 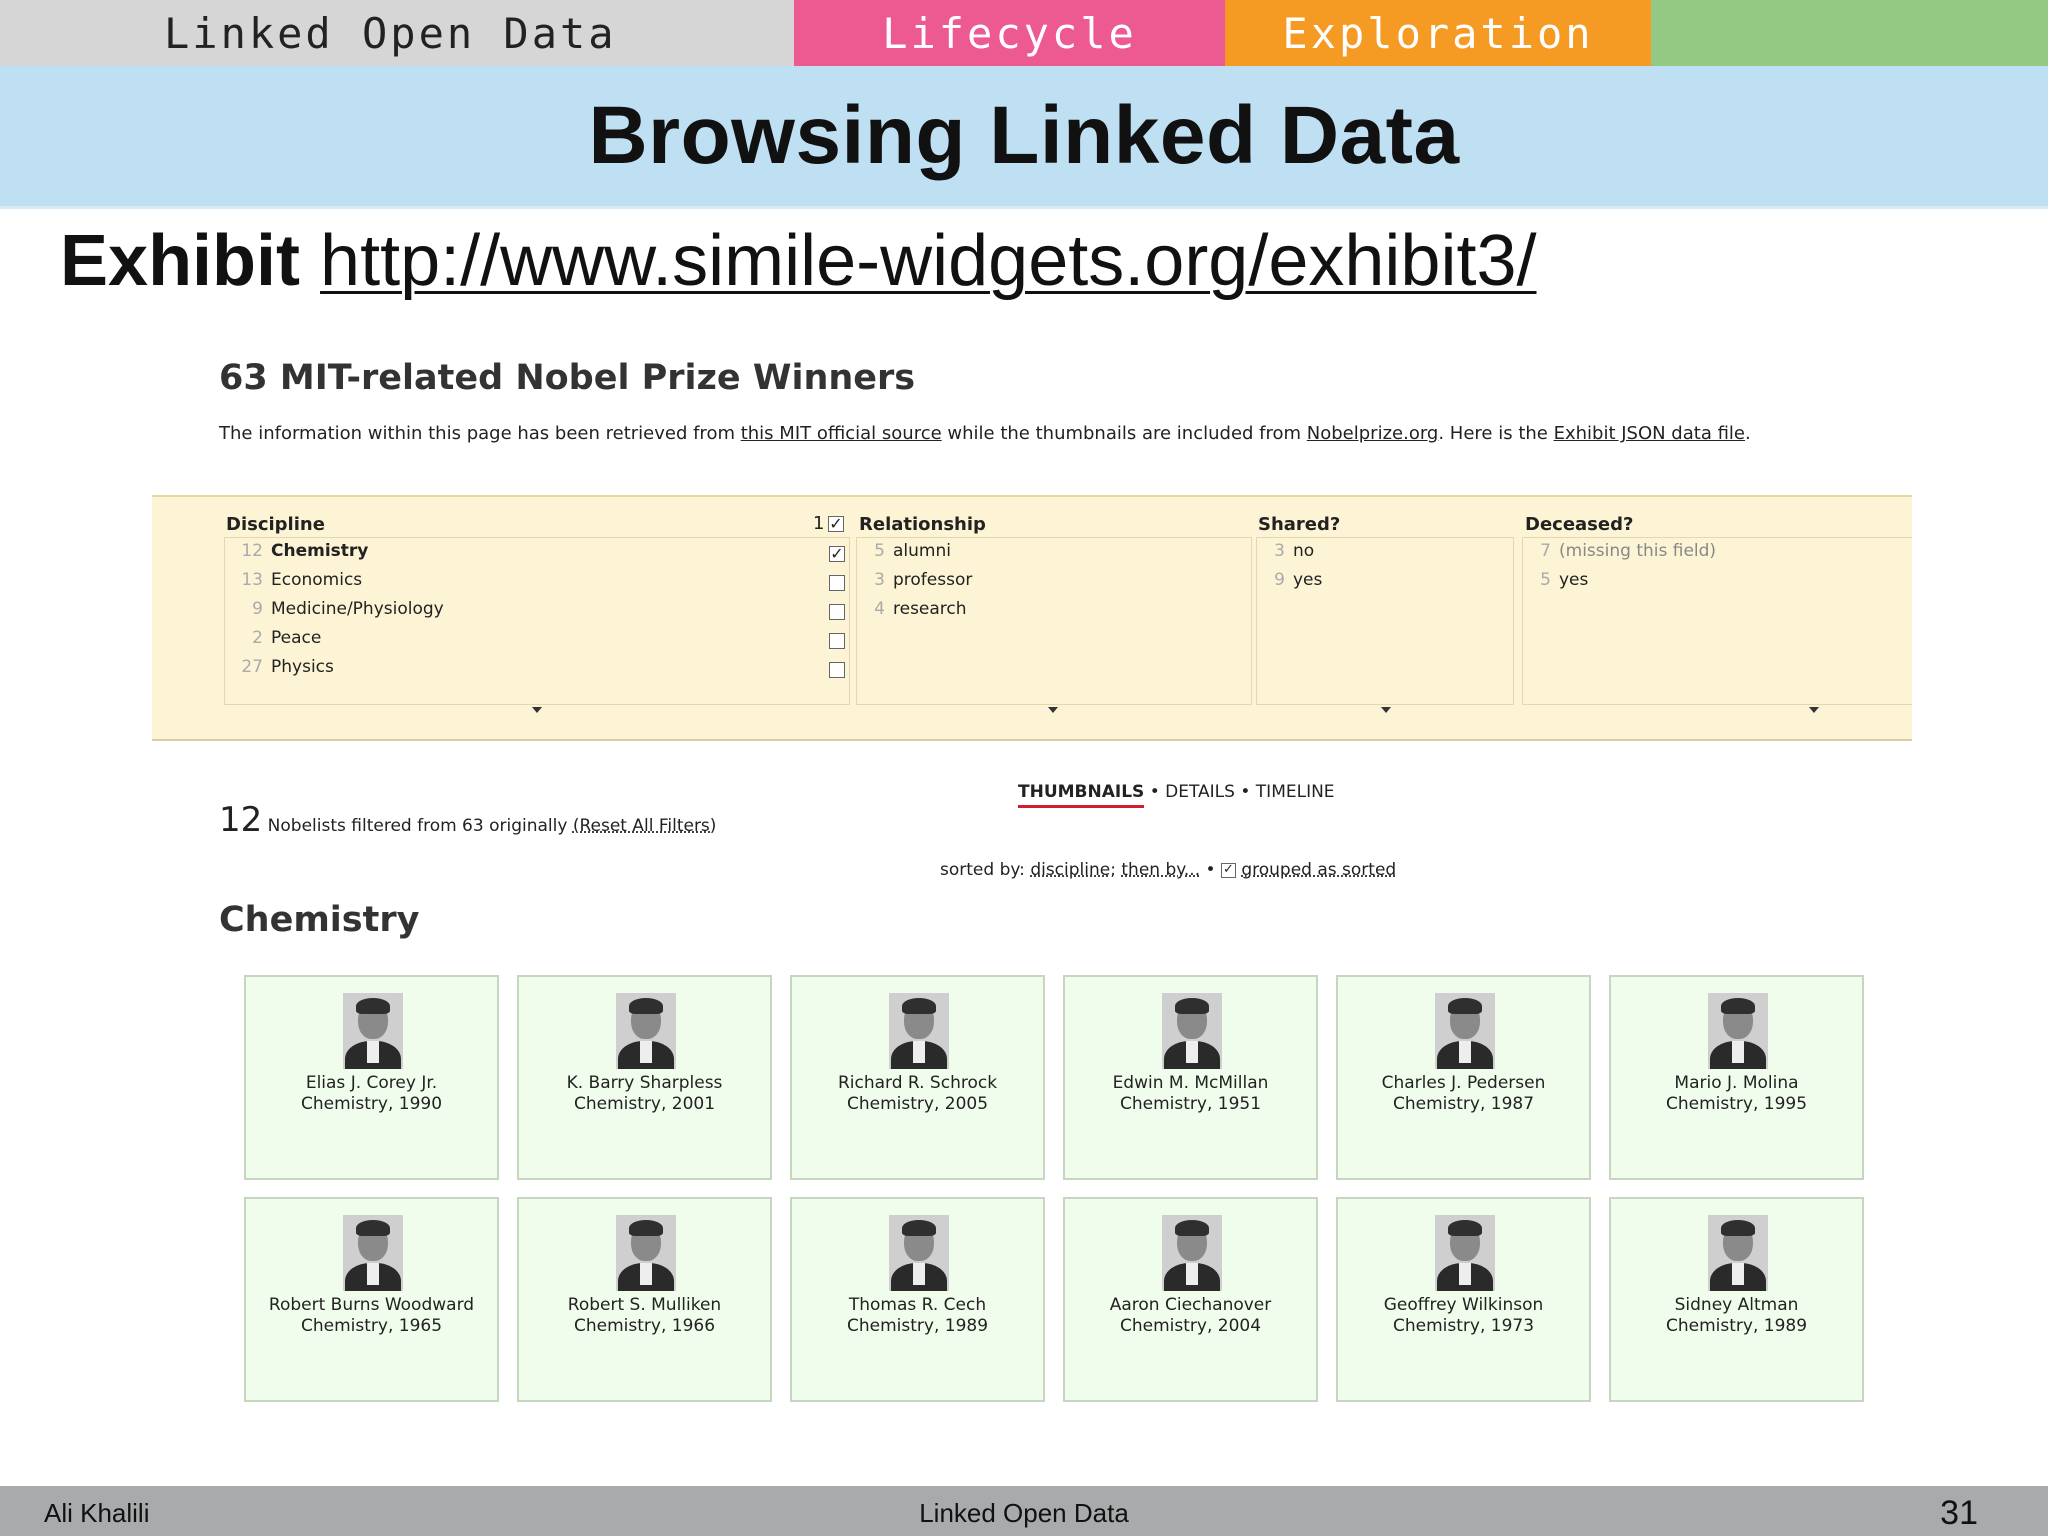 I want to click on footer-page-number: 31, so click(x=1959, y=1513).